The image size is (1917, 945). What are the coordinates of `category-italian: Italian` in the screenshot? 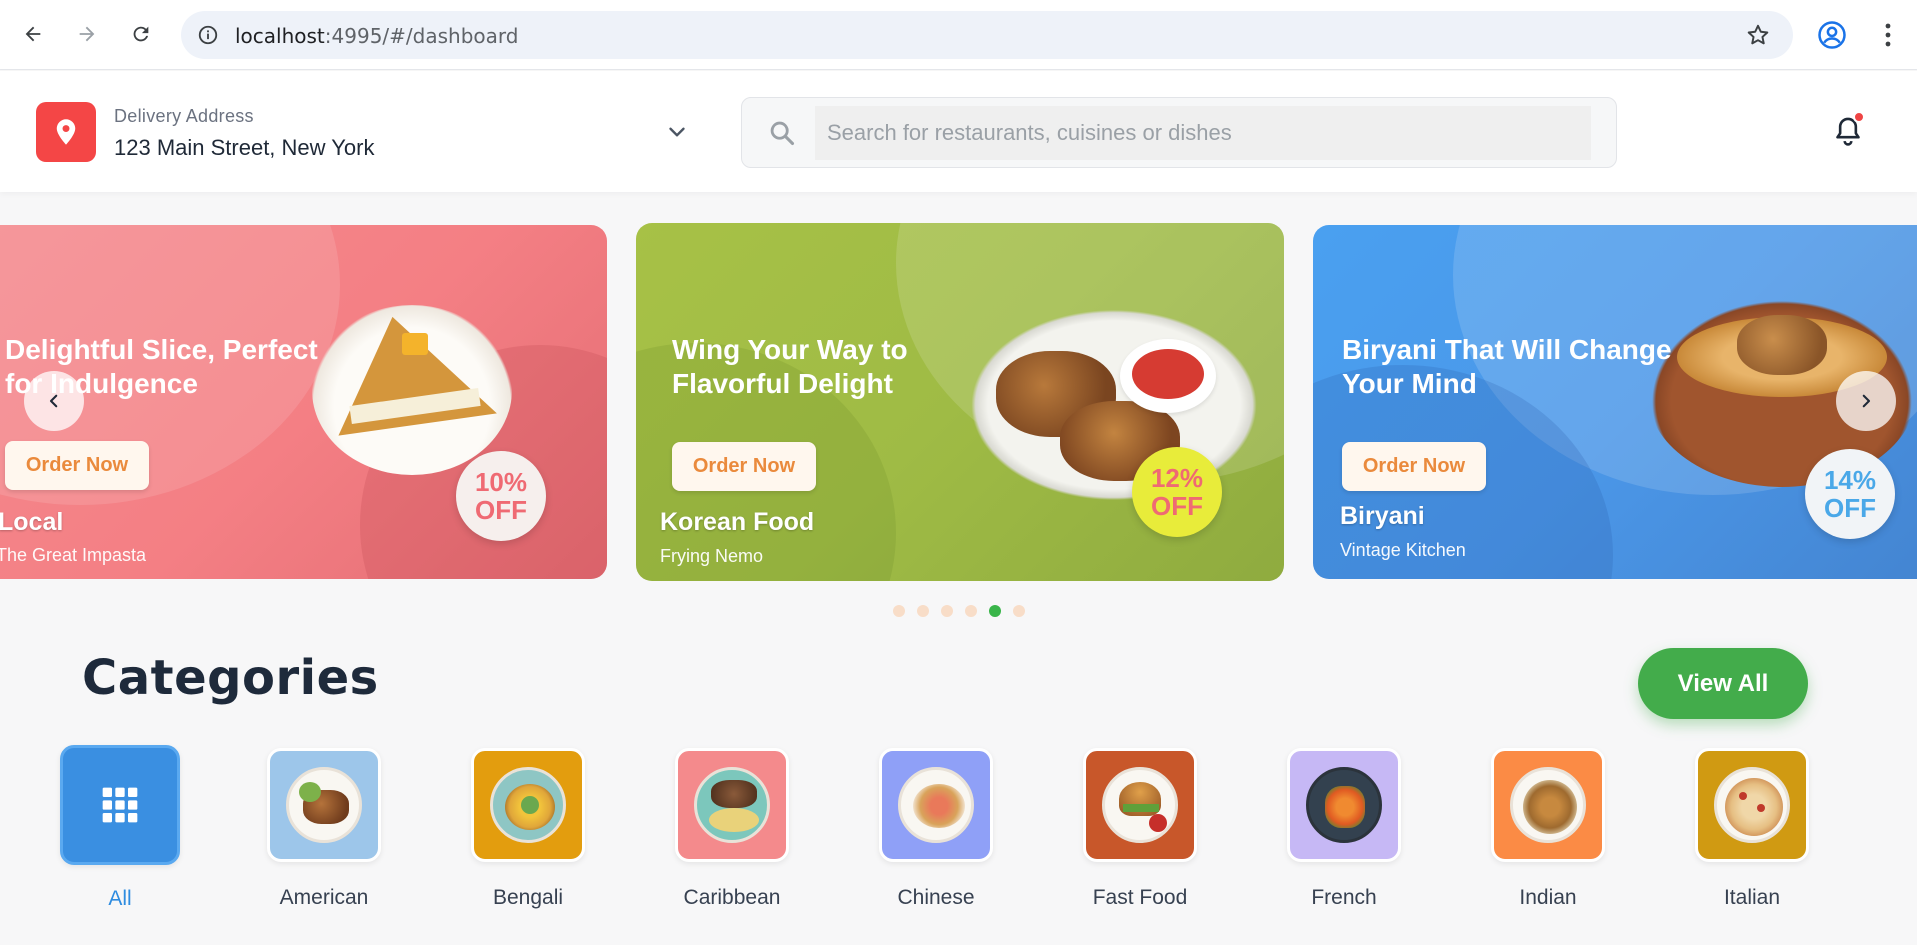 It's located at (1752, 829).